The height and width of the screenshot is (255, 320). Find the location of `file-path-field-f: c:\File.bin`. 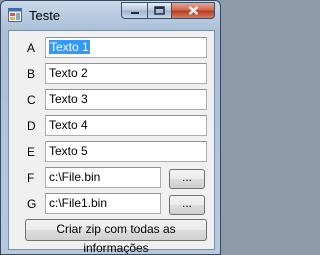

file-path-field-f: c:\File.bin is located at coordinates (103, 177).